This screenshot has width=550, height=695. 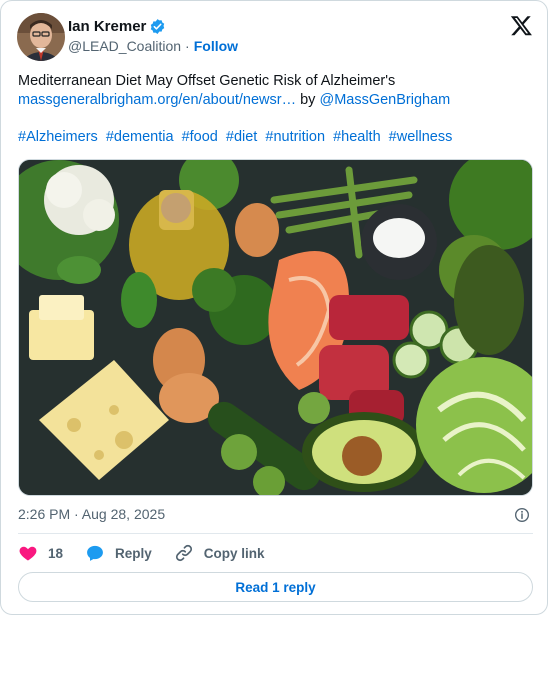 I want to click on like-count: 18, so click(x=56, y=553).